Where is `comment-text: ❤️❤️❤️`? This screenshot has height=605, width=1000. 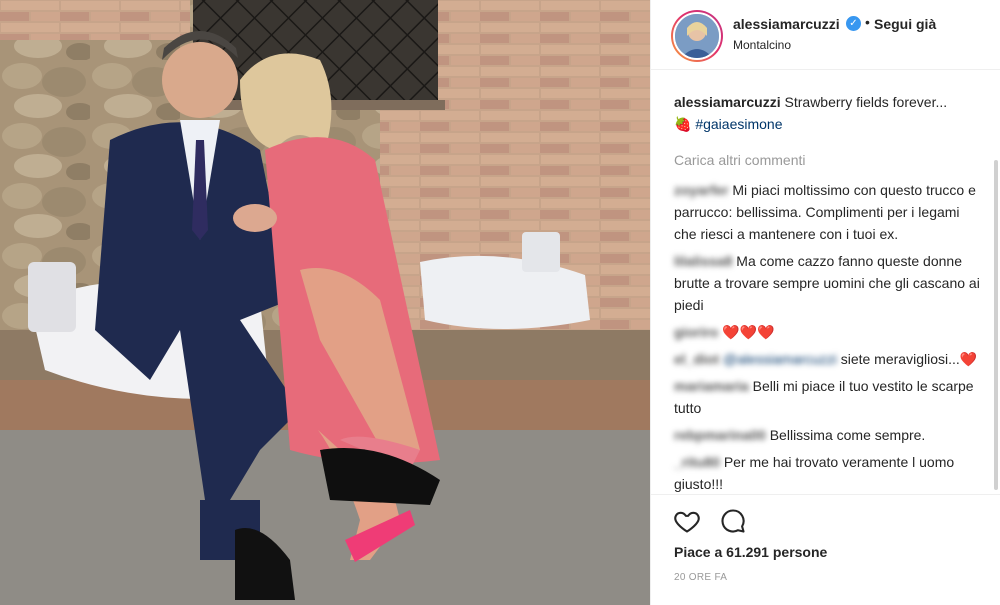 comment-text: ❤️❤️❤️ is located at coordinates (748, 332).